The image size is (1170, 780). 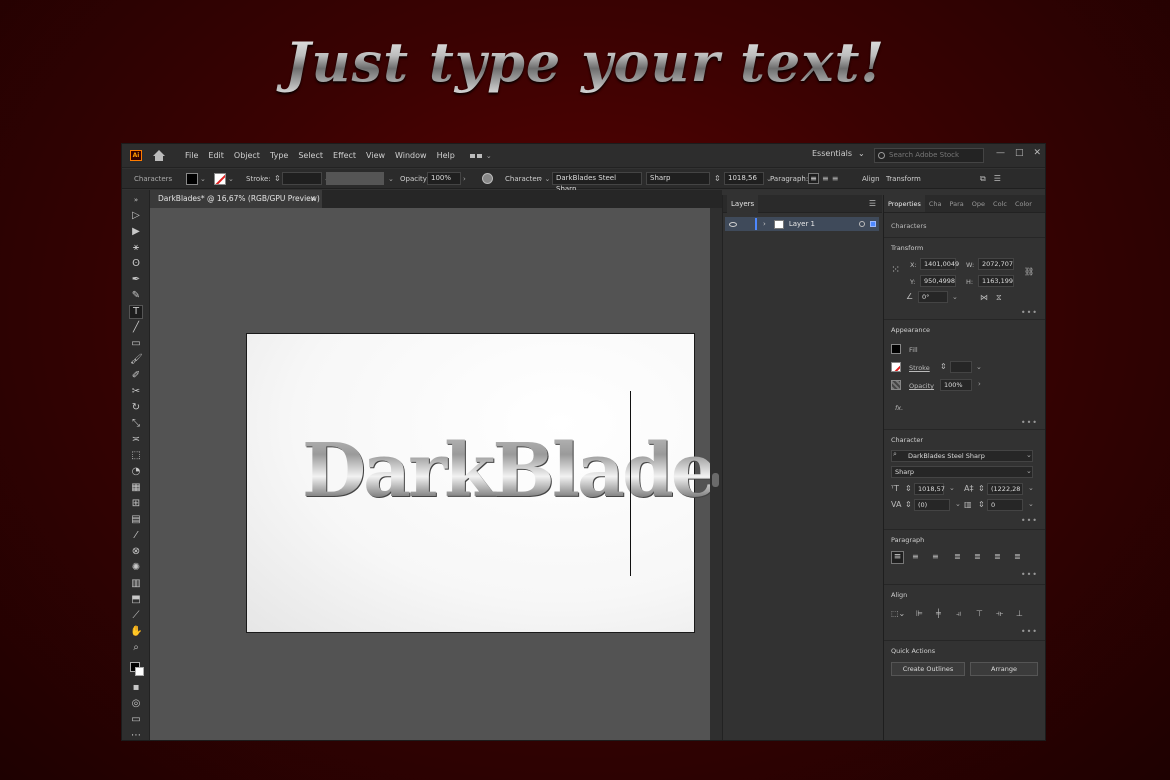 I want to click on paragraph-label: Paragraph:, so click(x=789, y=178).